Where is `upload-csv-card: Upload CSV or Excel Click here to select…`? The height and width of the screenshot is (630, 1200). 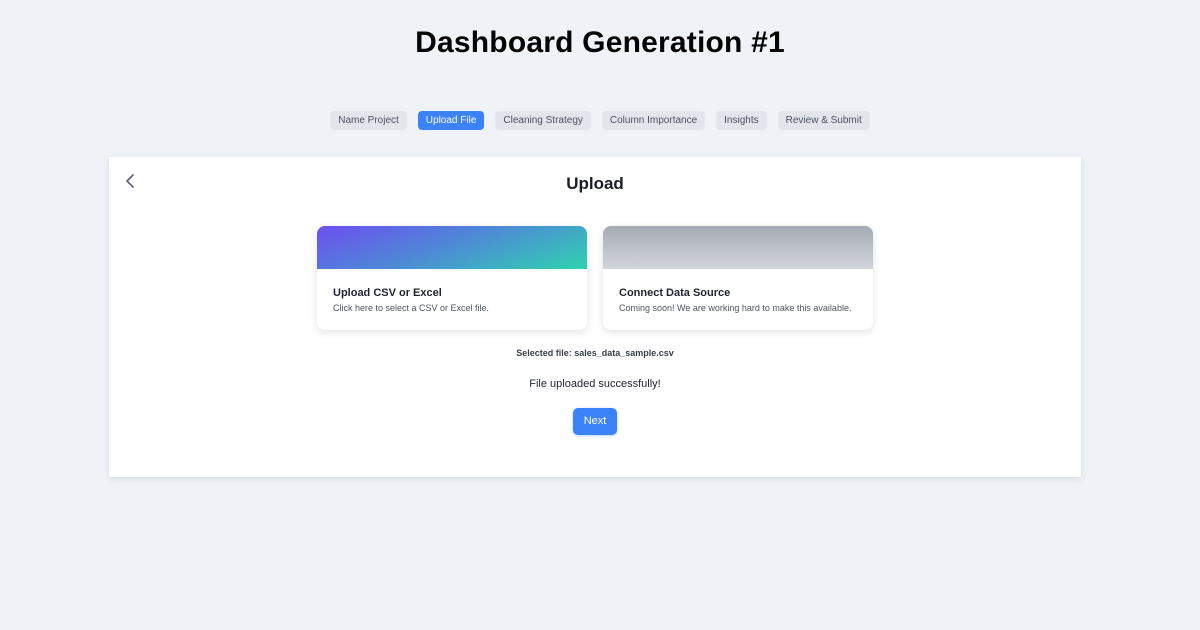 upload-csv-card: Upload CSV or Excel Click here to select… is located at coordinates (452, 278).